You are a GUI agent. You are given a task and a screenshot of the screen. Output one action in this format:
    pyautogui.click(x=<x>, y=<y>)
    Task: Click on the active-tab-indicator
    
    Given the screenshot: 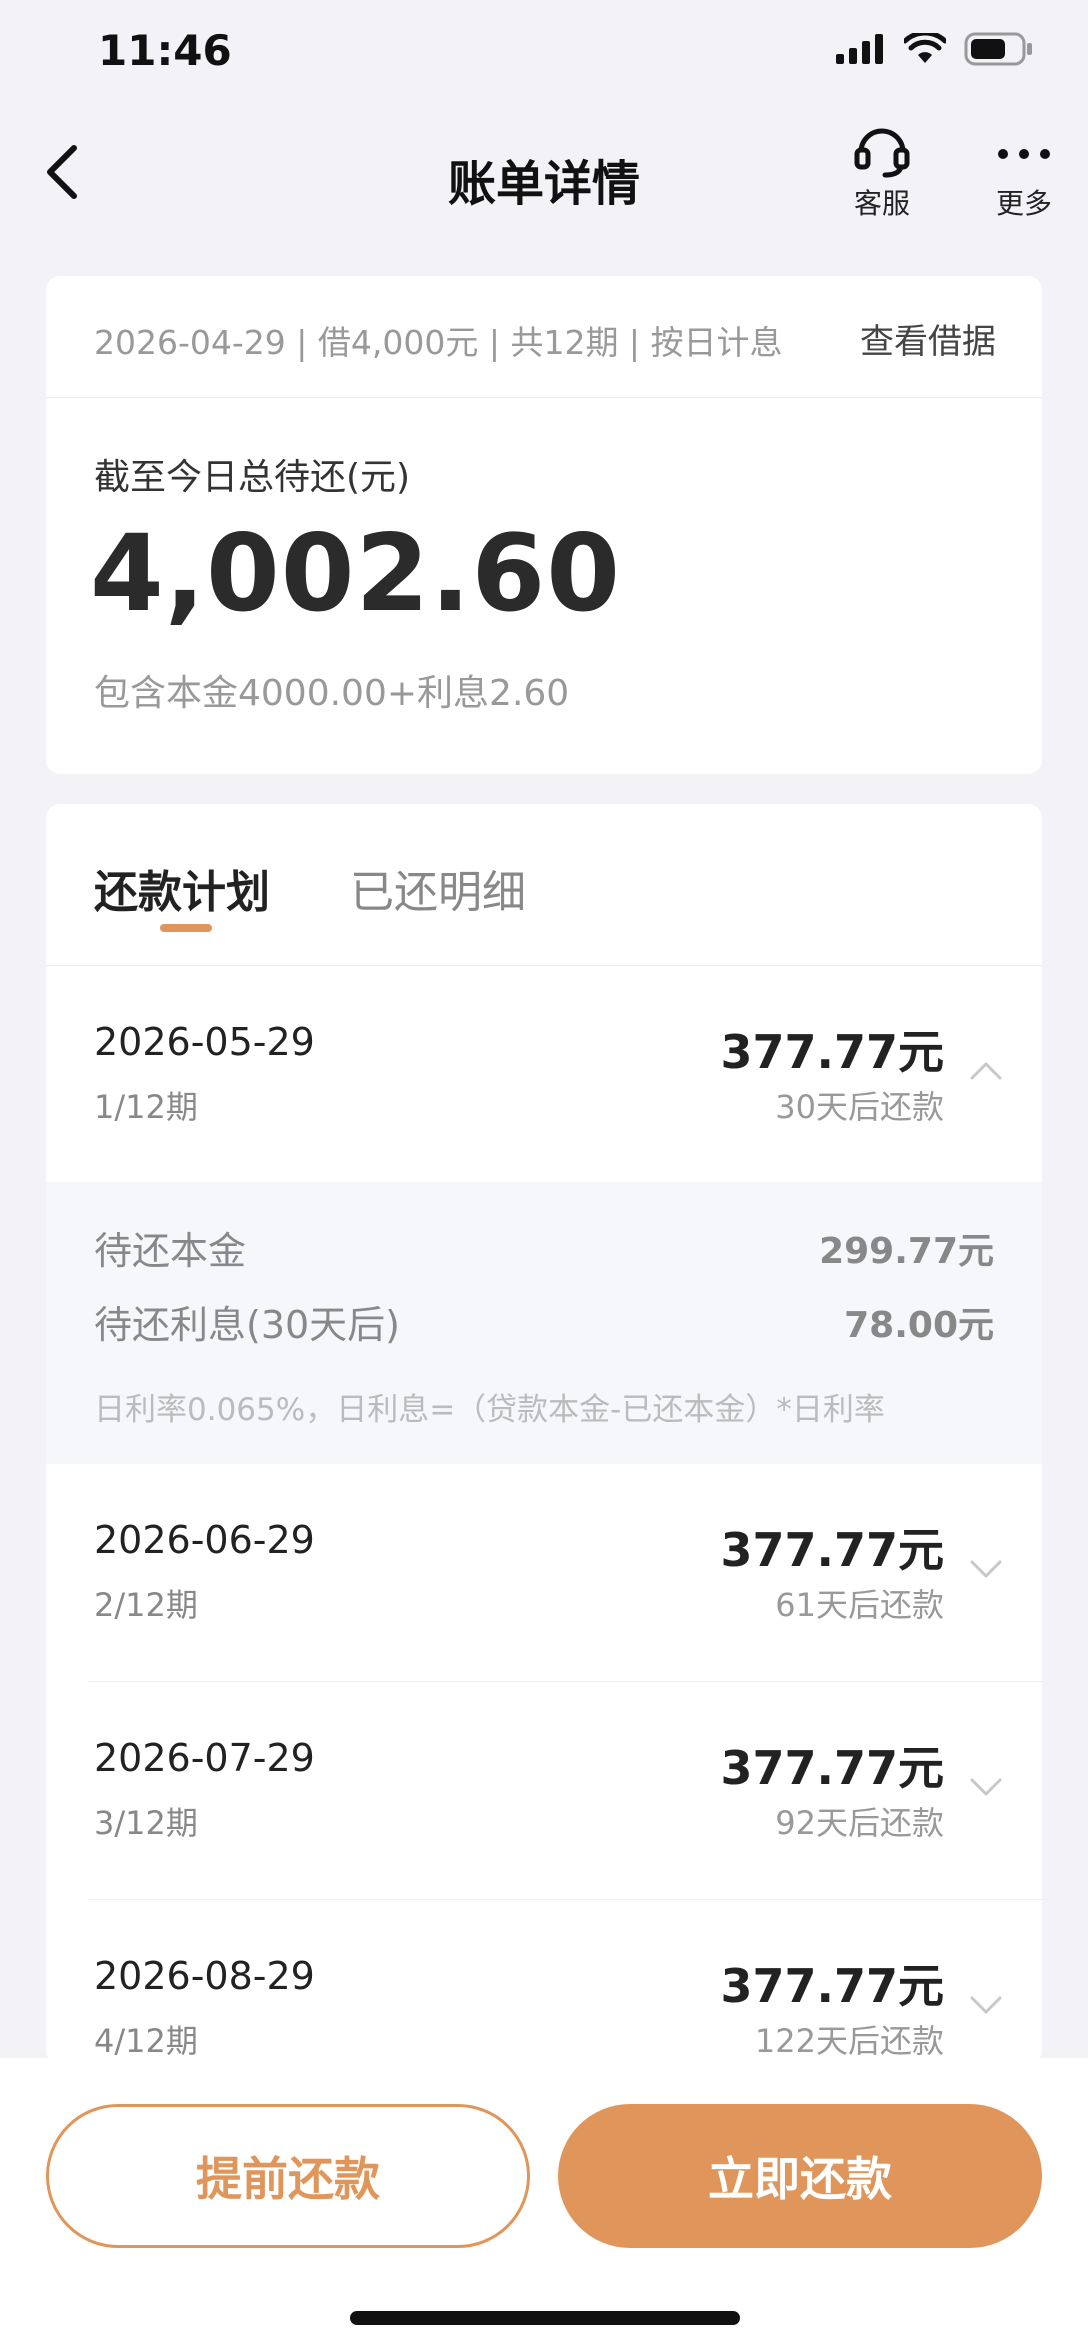 What is the action you would take?
    pyautogui.click(x=186, y=928)
    